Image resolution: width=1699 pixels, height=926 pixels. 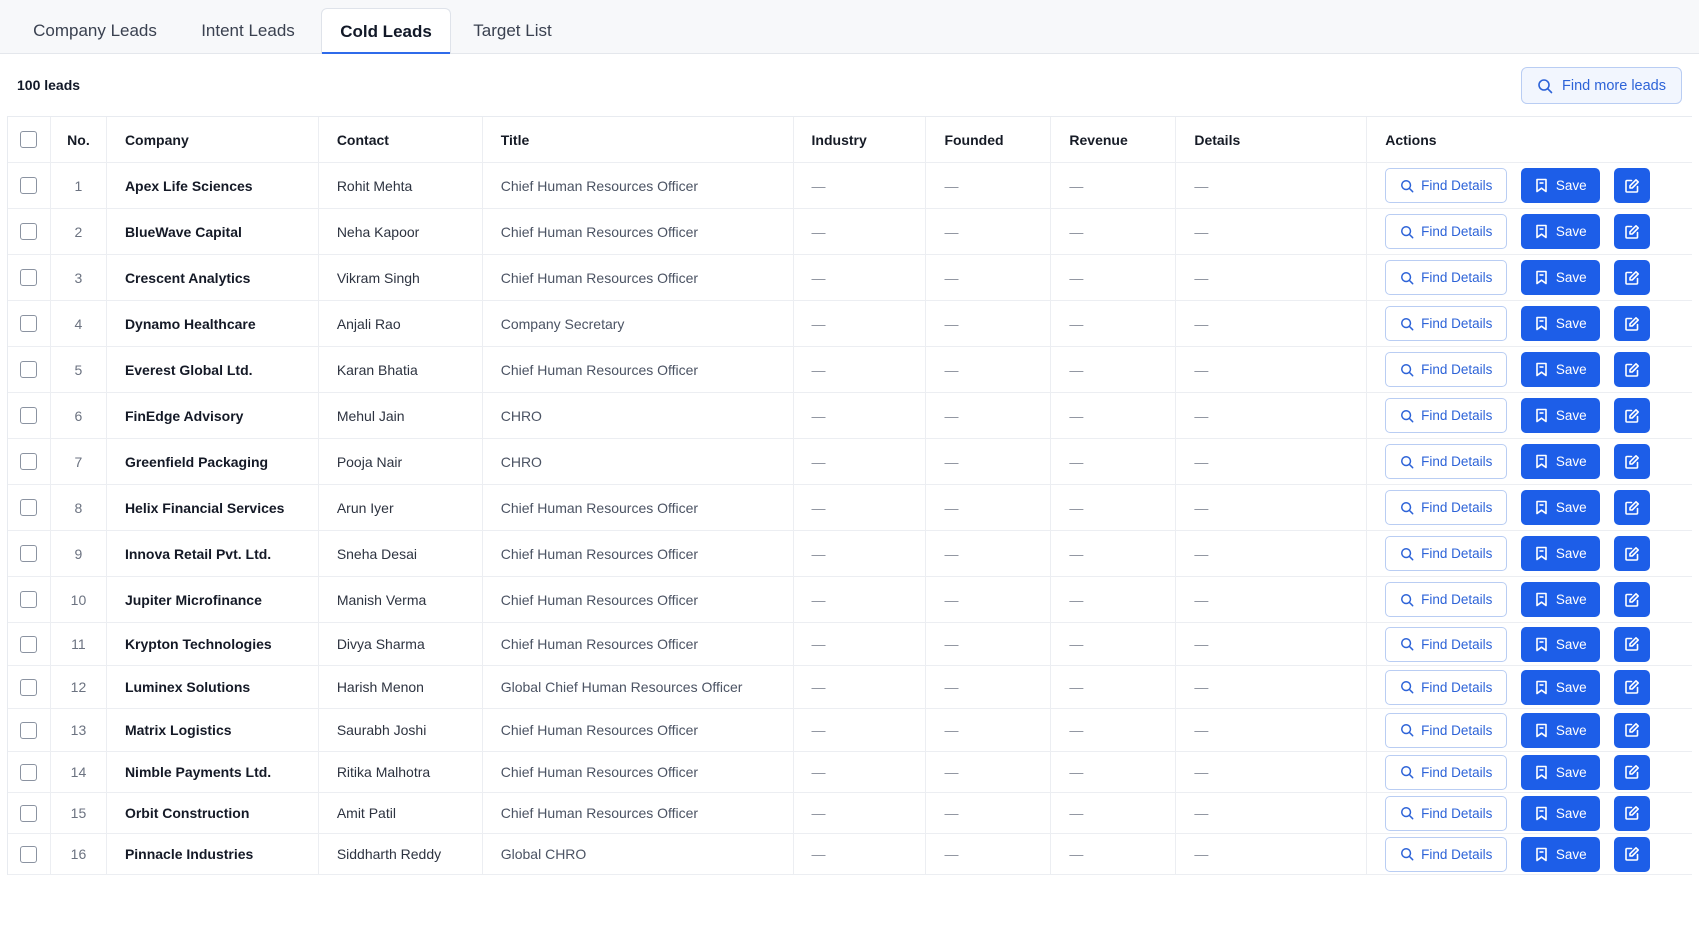 I want to click on actions-cell: Find Details Save, so click(x=1529, y=599).